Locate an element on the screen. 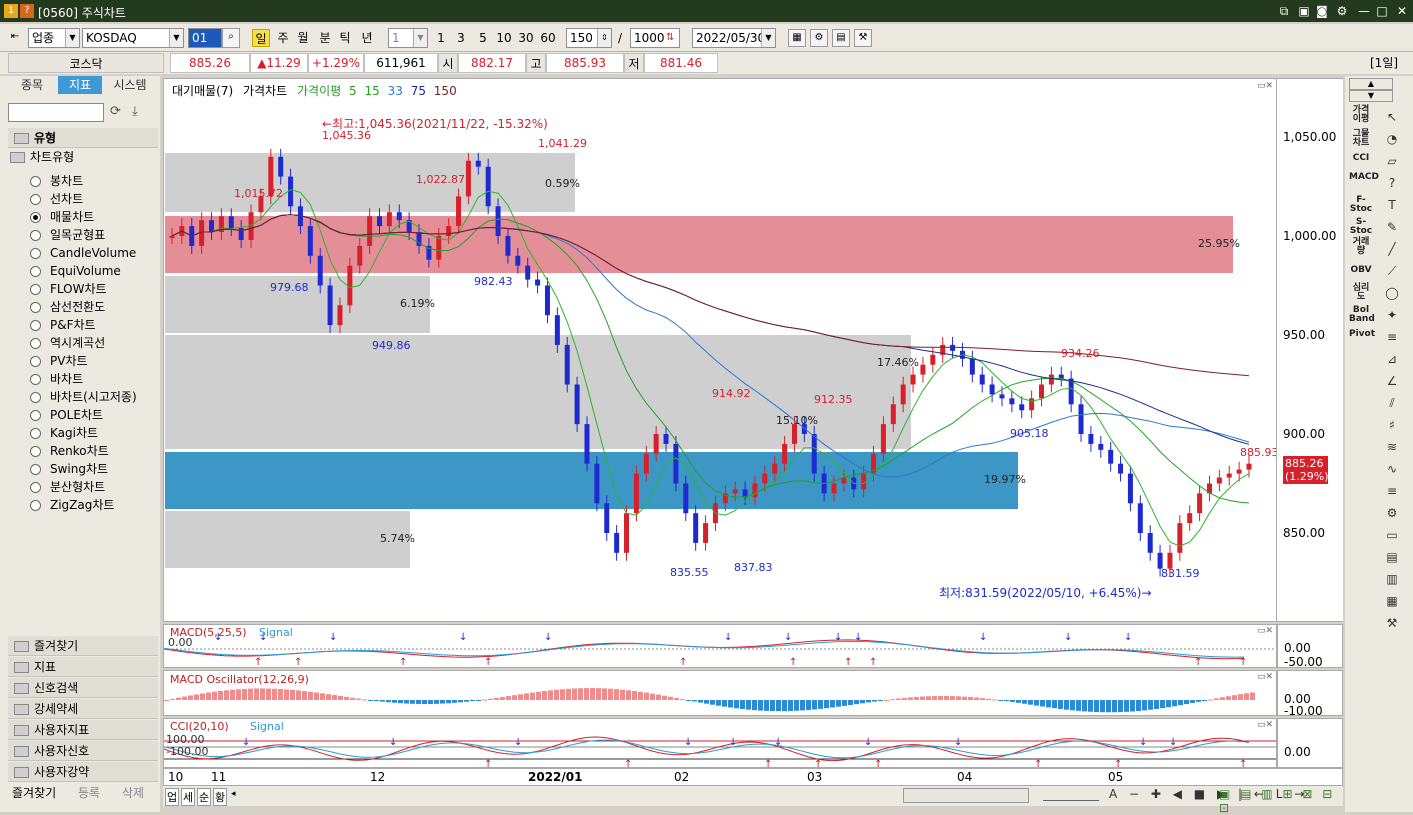 This screenshot has height=815, width=1413. chart-type-5: CandleVolume is located at coordinates (103, 253).